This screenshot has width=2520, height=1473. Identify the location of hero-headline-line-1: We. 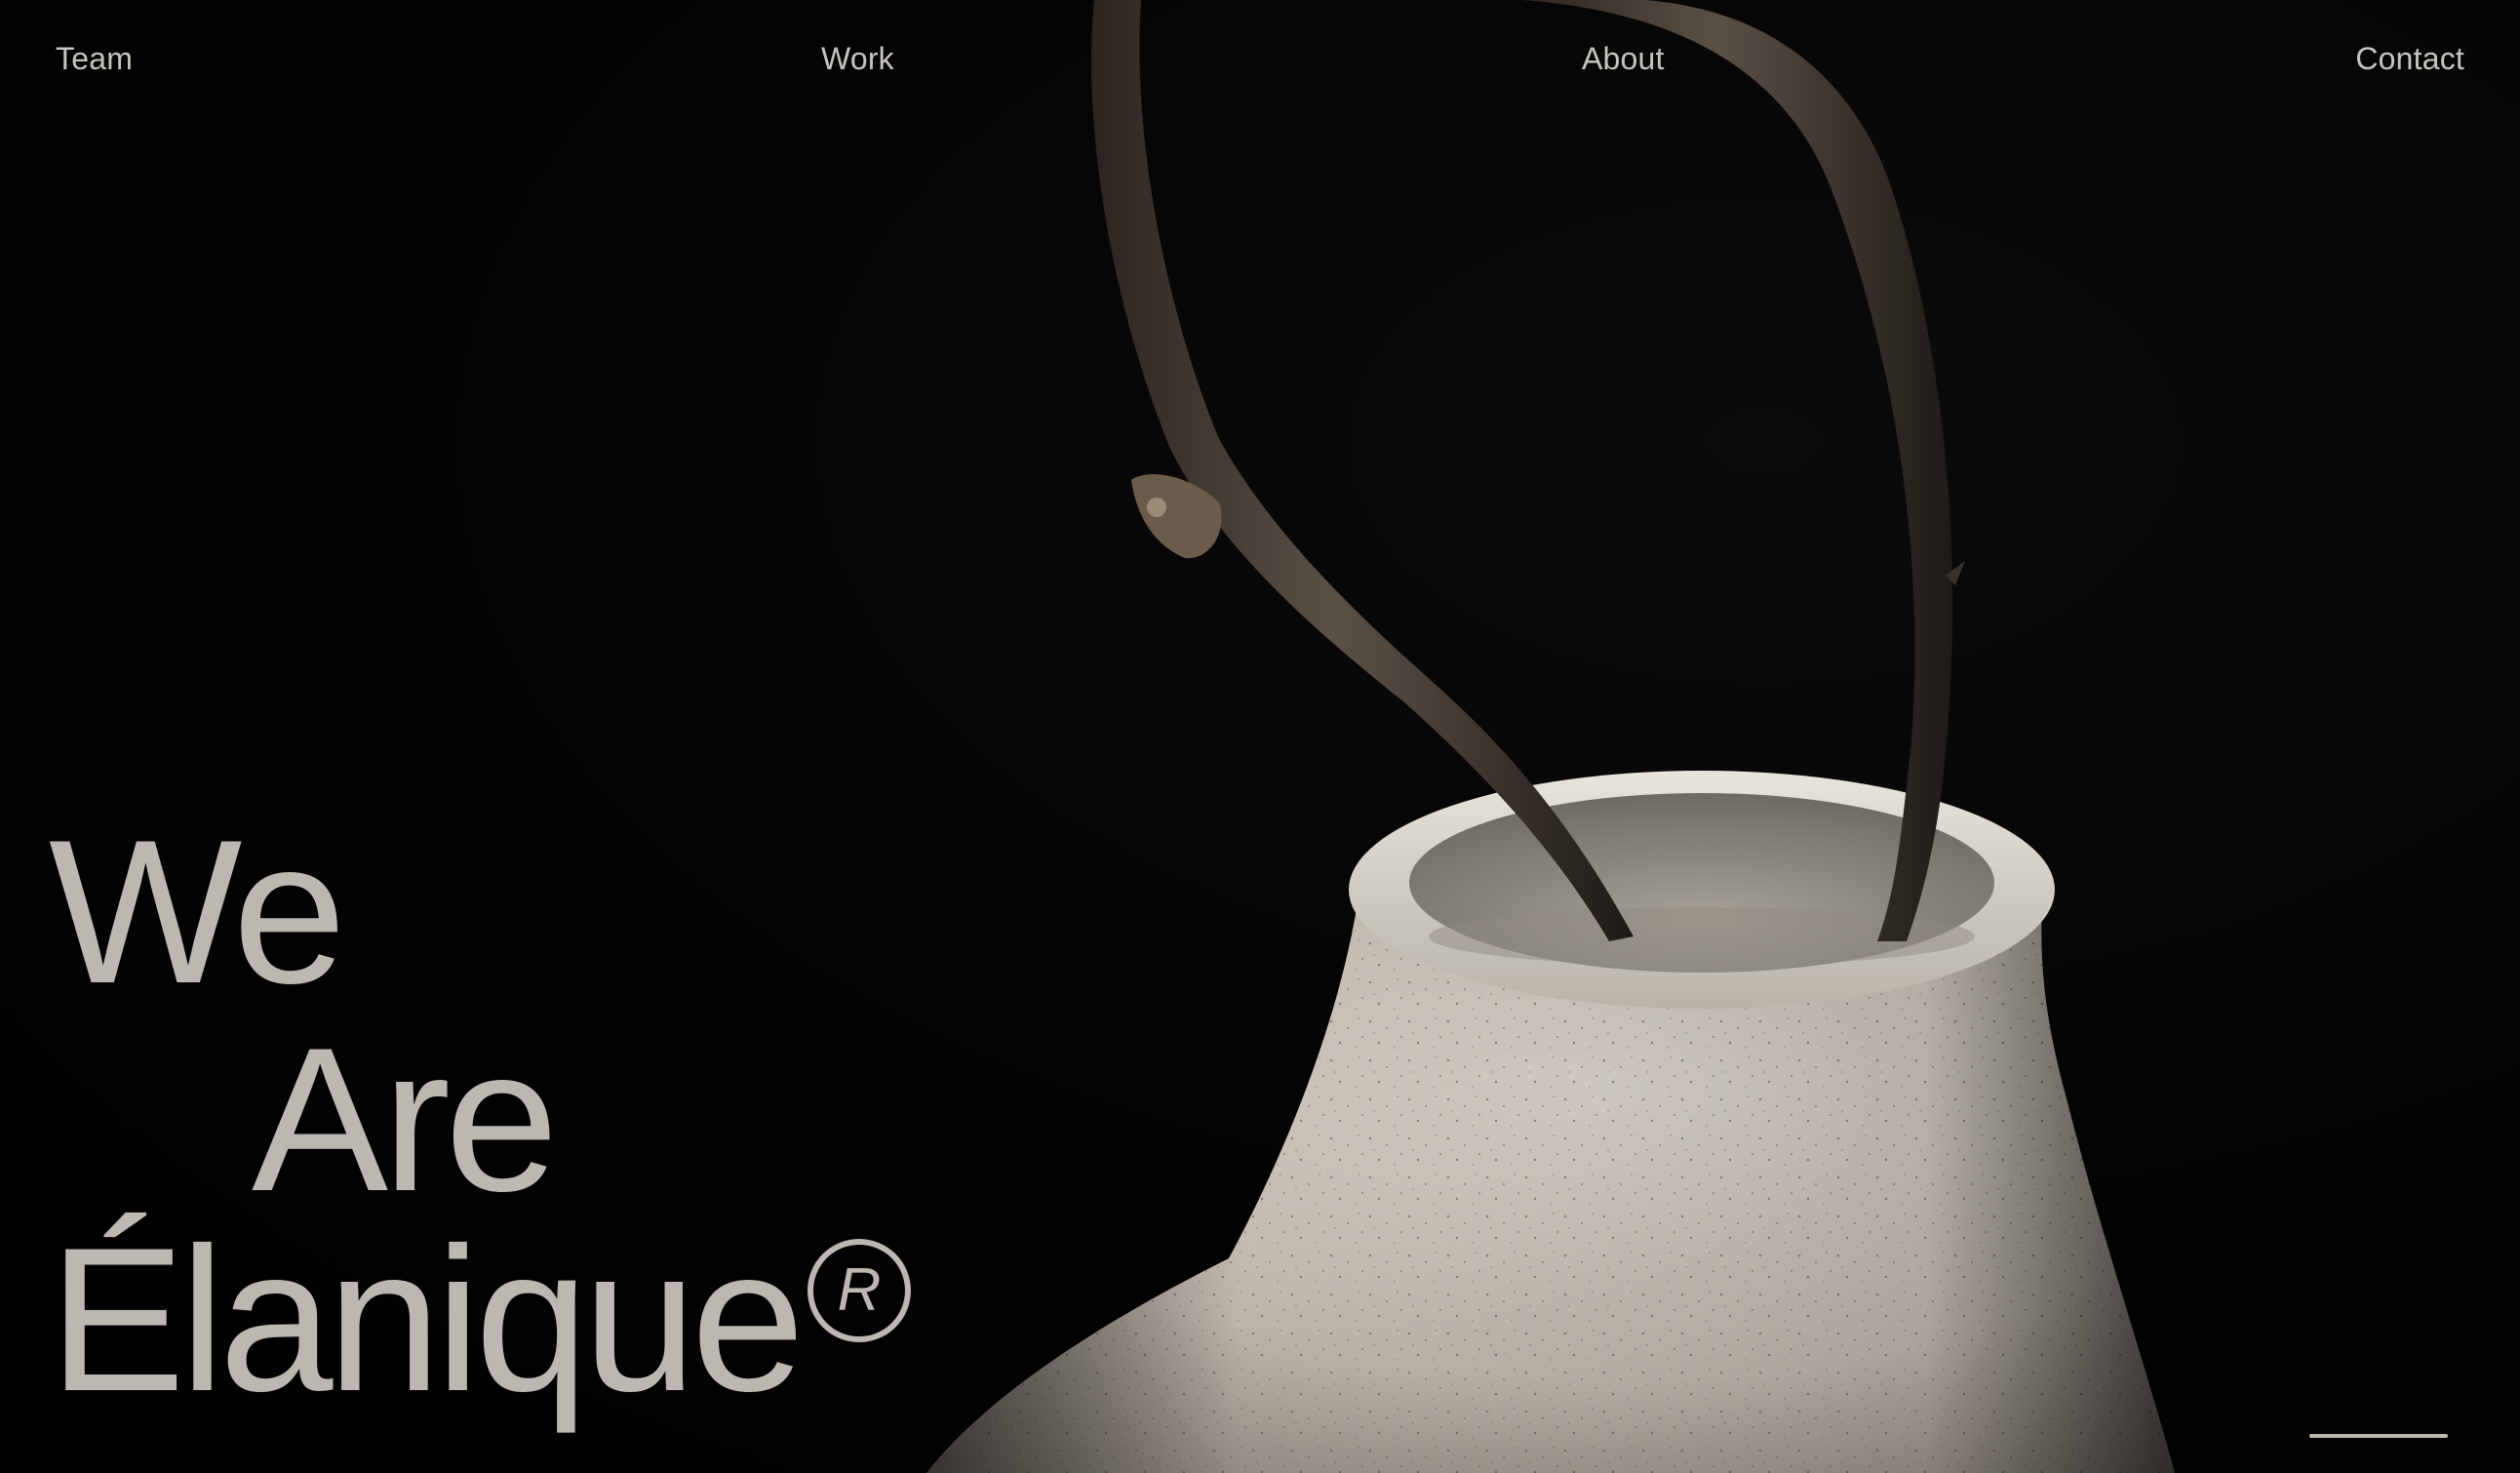
(197, 911).